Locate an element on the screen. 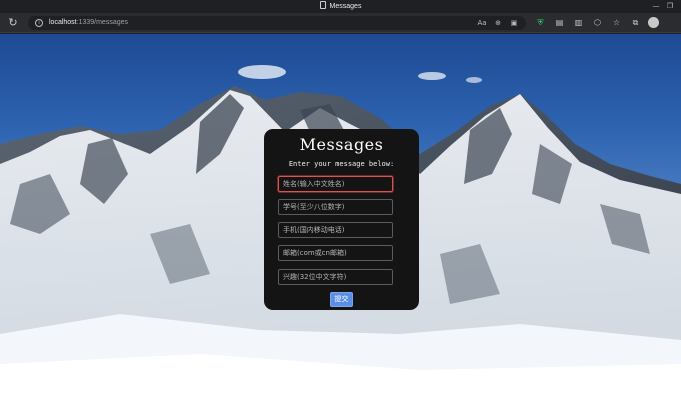 The image size is (681, 403). extensions-puzzle-icon: ⬡ is located at coordinates (597, 23).